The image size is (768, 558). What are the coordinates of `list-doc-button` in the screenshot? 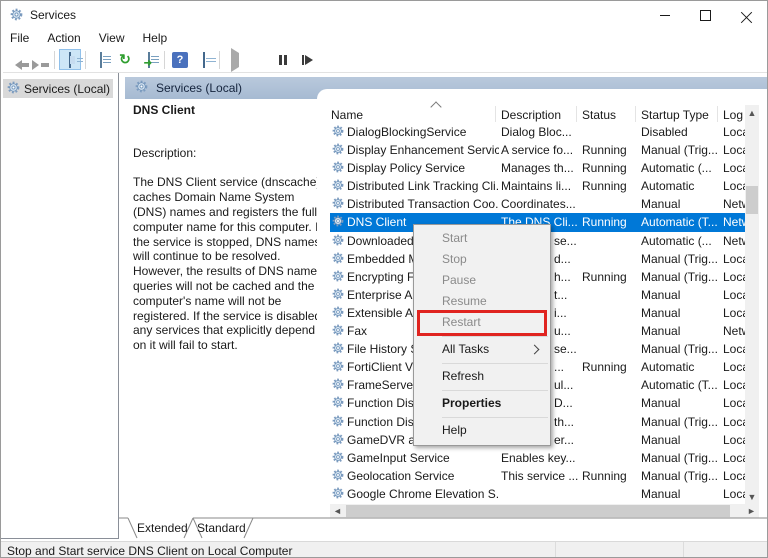 It's located at (101, 59).